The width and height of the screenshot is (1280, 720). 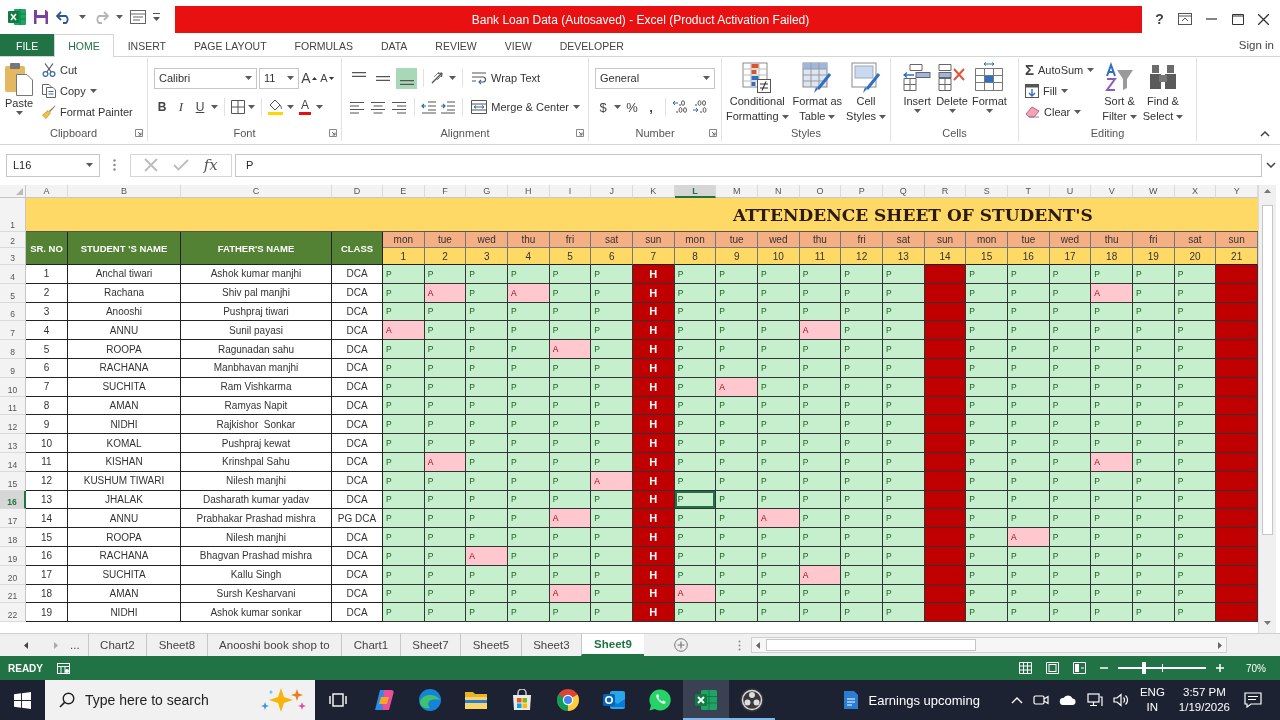 What do you see at coordinates (84, 45) in the screenshot?
I see `ribbon-tab: HOME` at bounding box center [84, 45].